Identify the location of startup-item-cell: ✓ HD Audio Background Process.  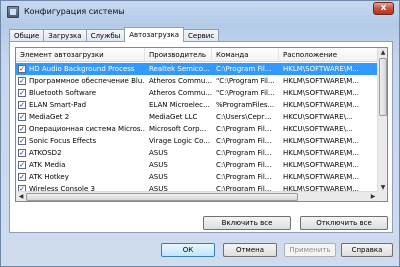
(80, 69).